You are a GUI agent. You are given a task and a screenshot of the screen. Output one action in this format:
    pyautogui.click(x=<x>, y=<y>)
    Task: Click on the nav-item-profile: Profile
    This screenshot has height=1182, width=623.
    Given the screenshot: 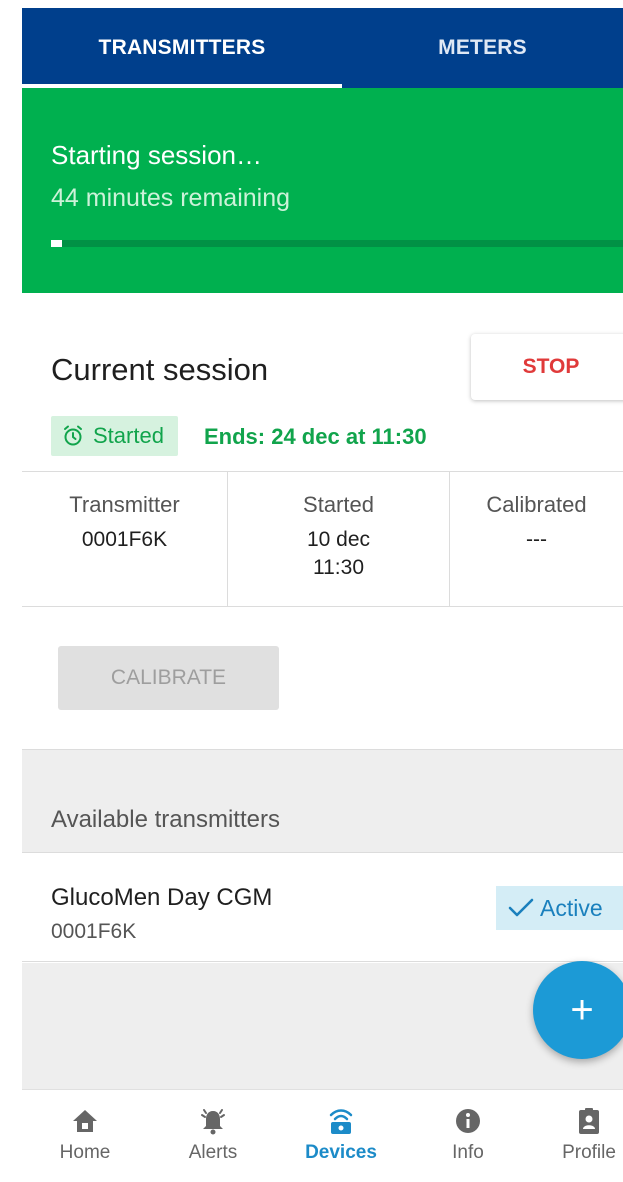 What is the action you would take?
    pyautogui.click(x=578, y=1135)
    